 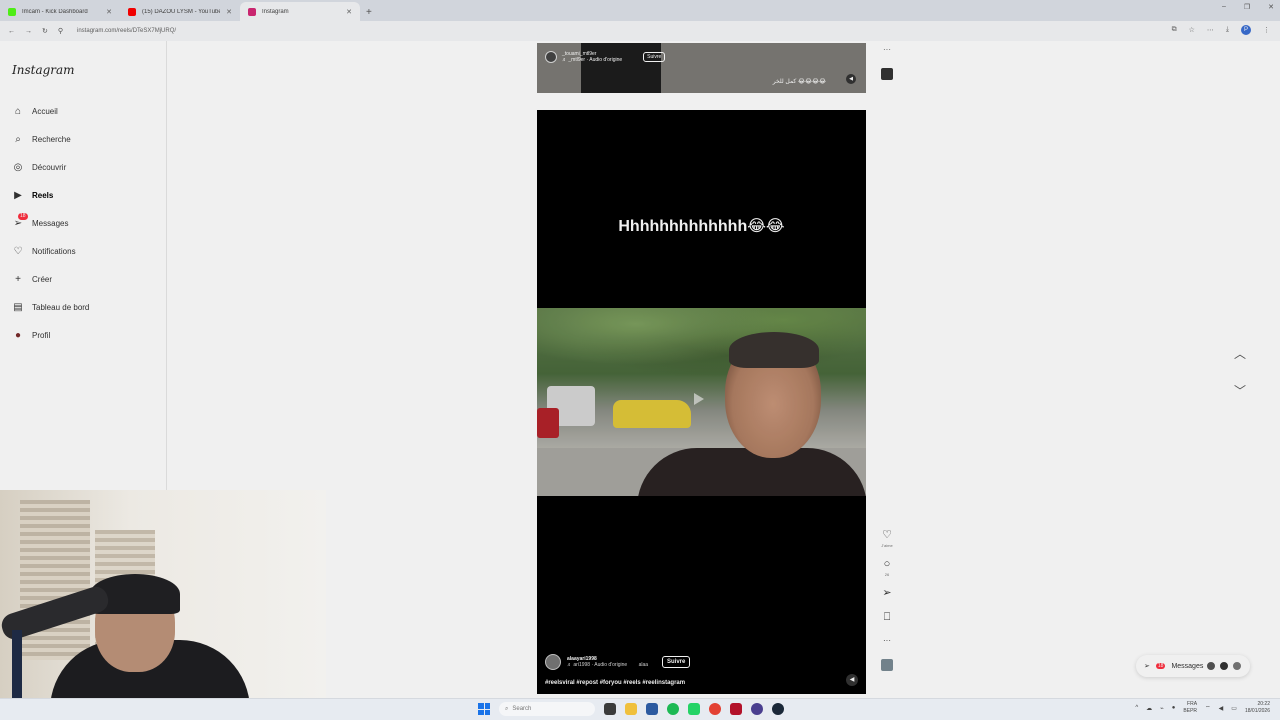 I want to click on date: 18/01/2026, so click(x=1257, y=711).